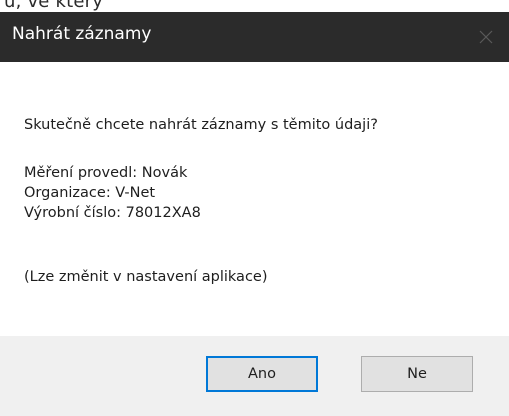 The height and width of the screenshot is (416, 509). I want to click on settings-note: (Lze změnit v nastavení aplikace), so click(146, 277).